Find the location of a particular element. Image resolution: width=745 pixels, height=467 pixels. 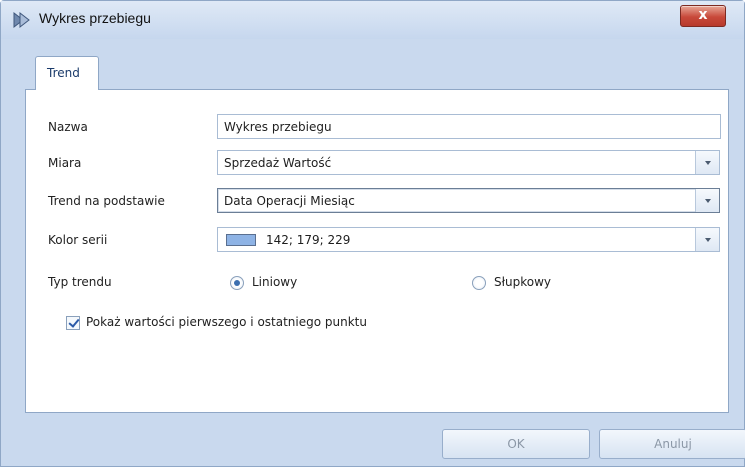

close-icon: x is located at coordinates (703, 15).